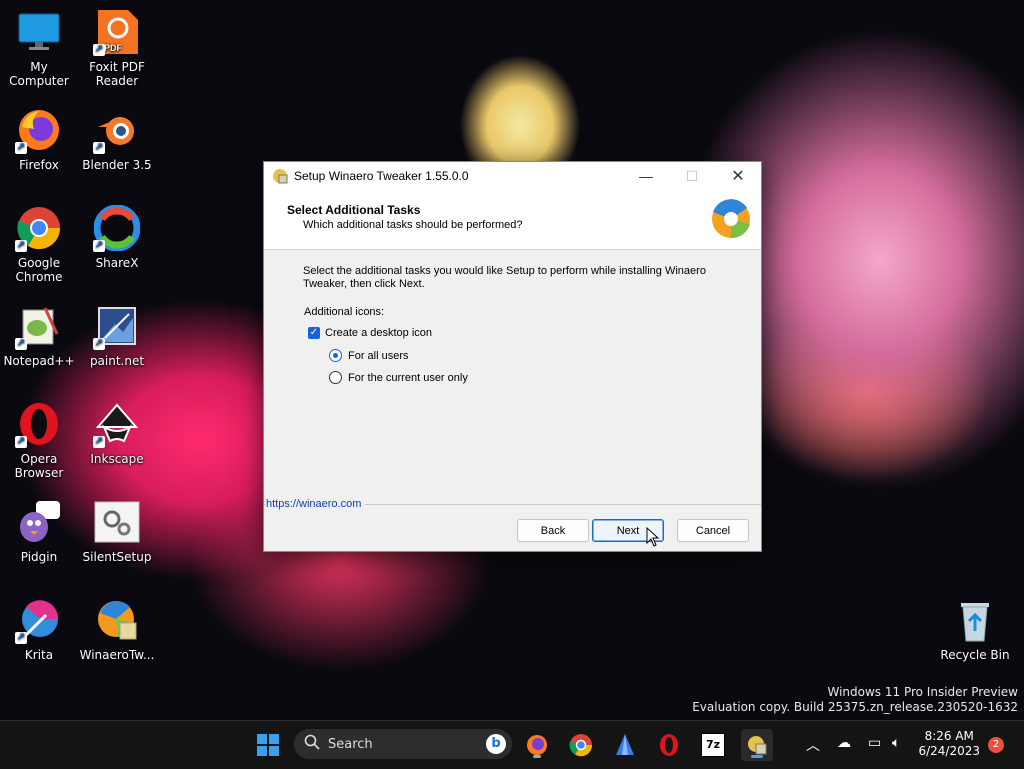  Describe the element at coordinates (39, 270) in the screenshot. I see `desktop-icon-label: Google Chrome` at that location.